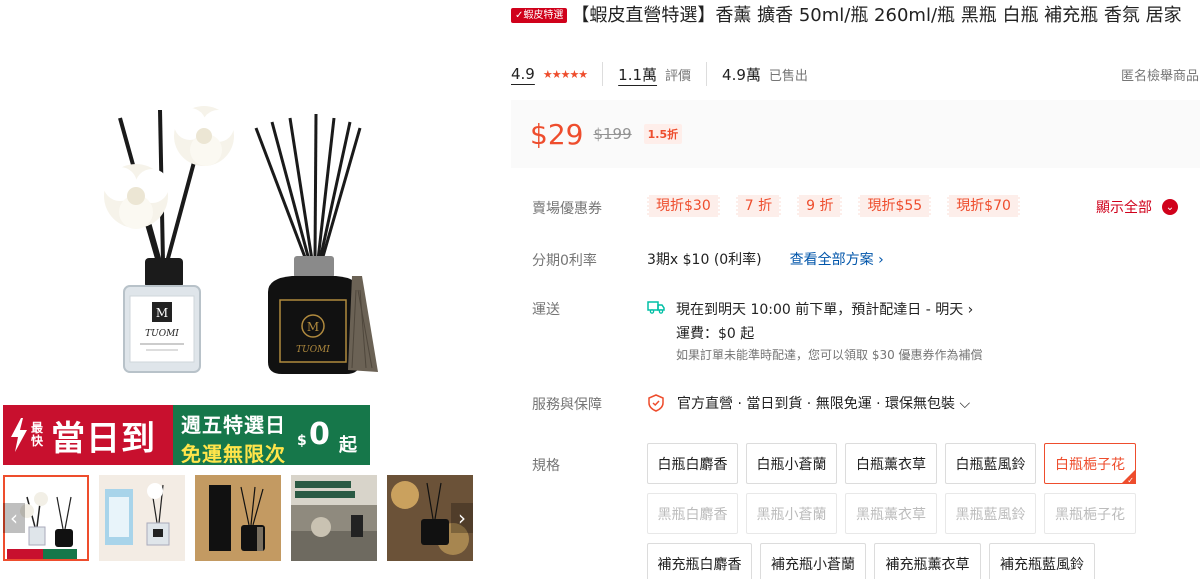  What do you see at coordinates (19, 435) in the screenshot?
I see `lightning-icon` at bounding box center [19, 435].